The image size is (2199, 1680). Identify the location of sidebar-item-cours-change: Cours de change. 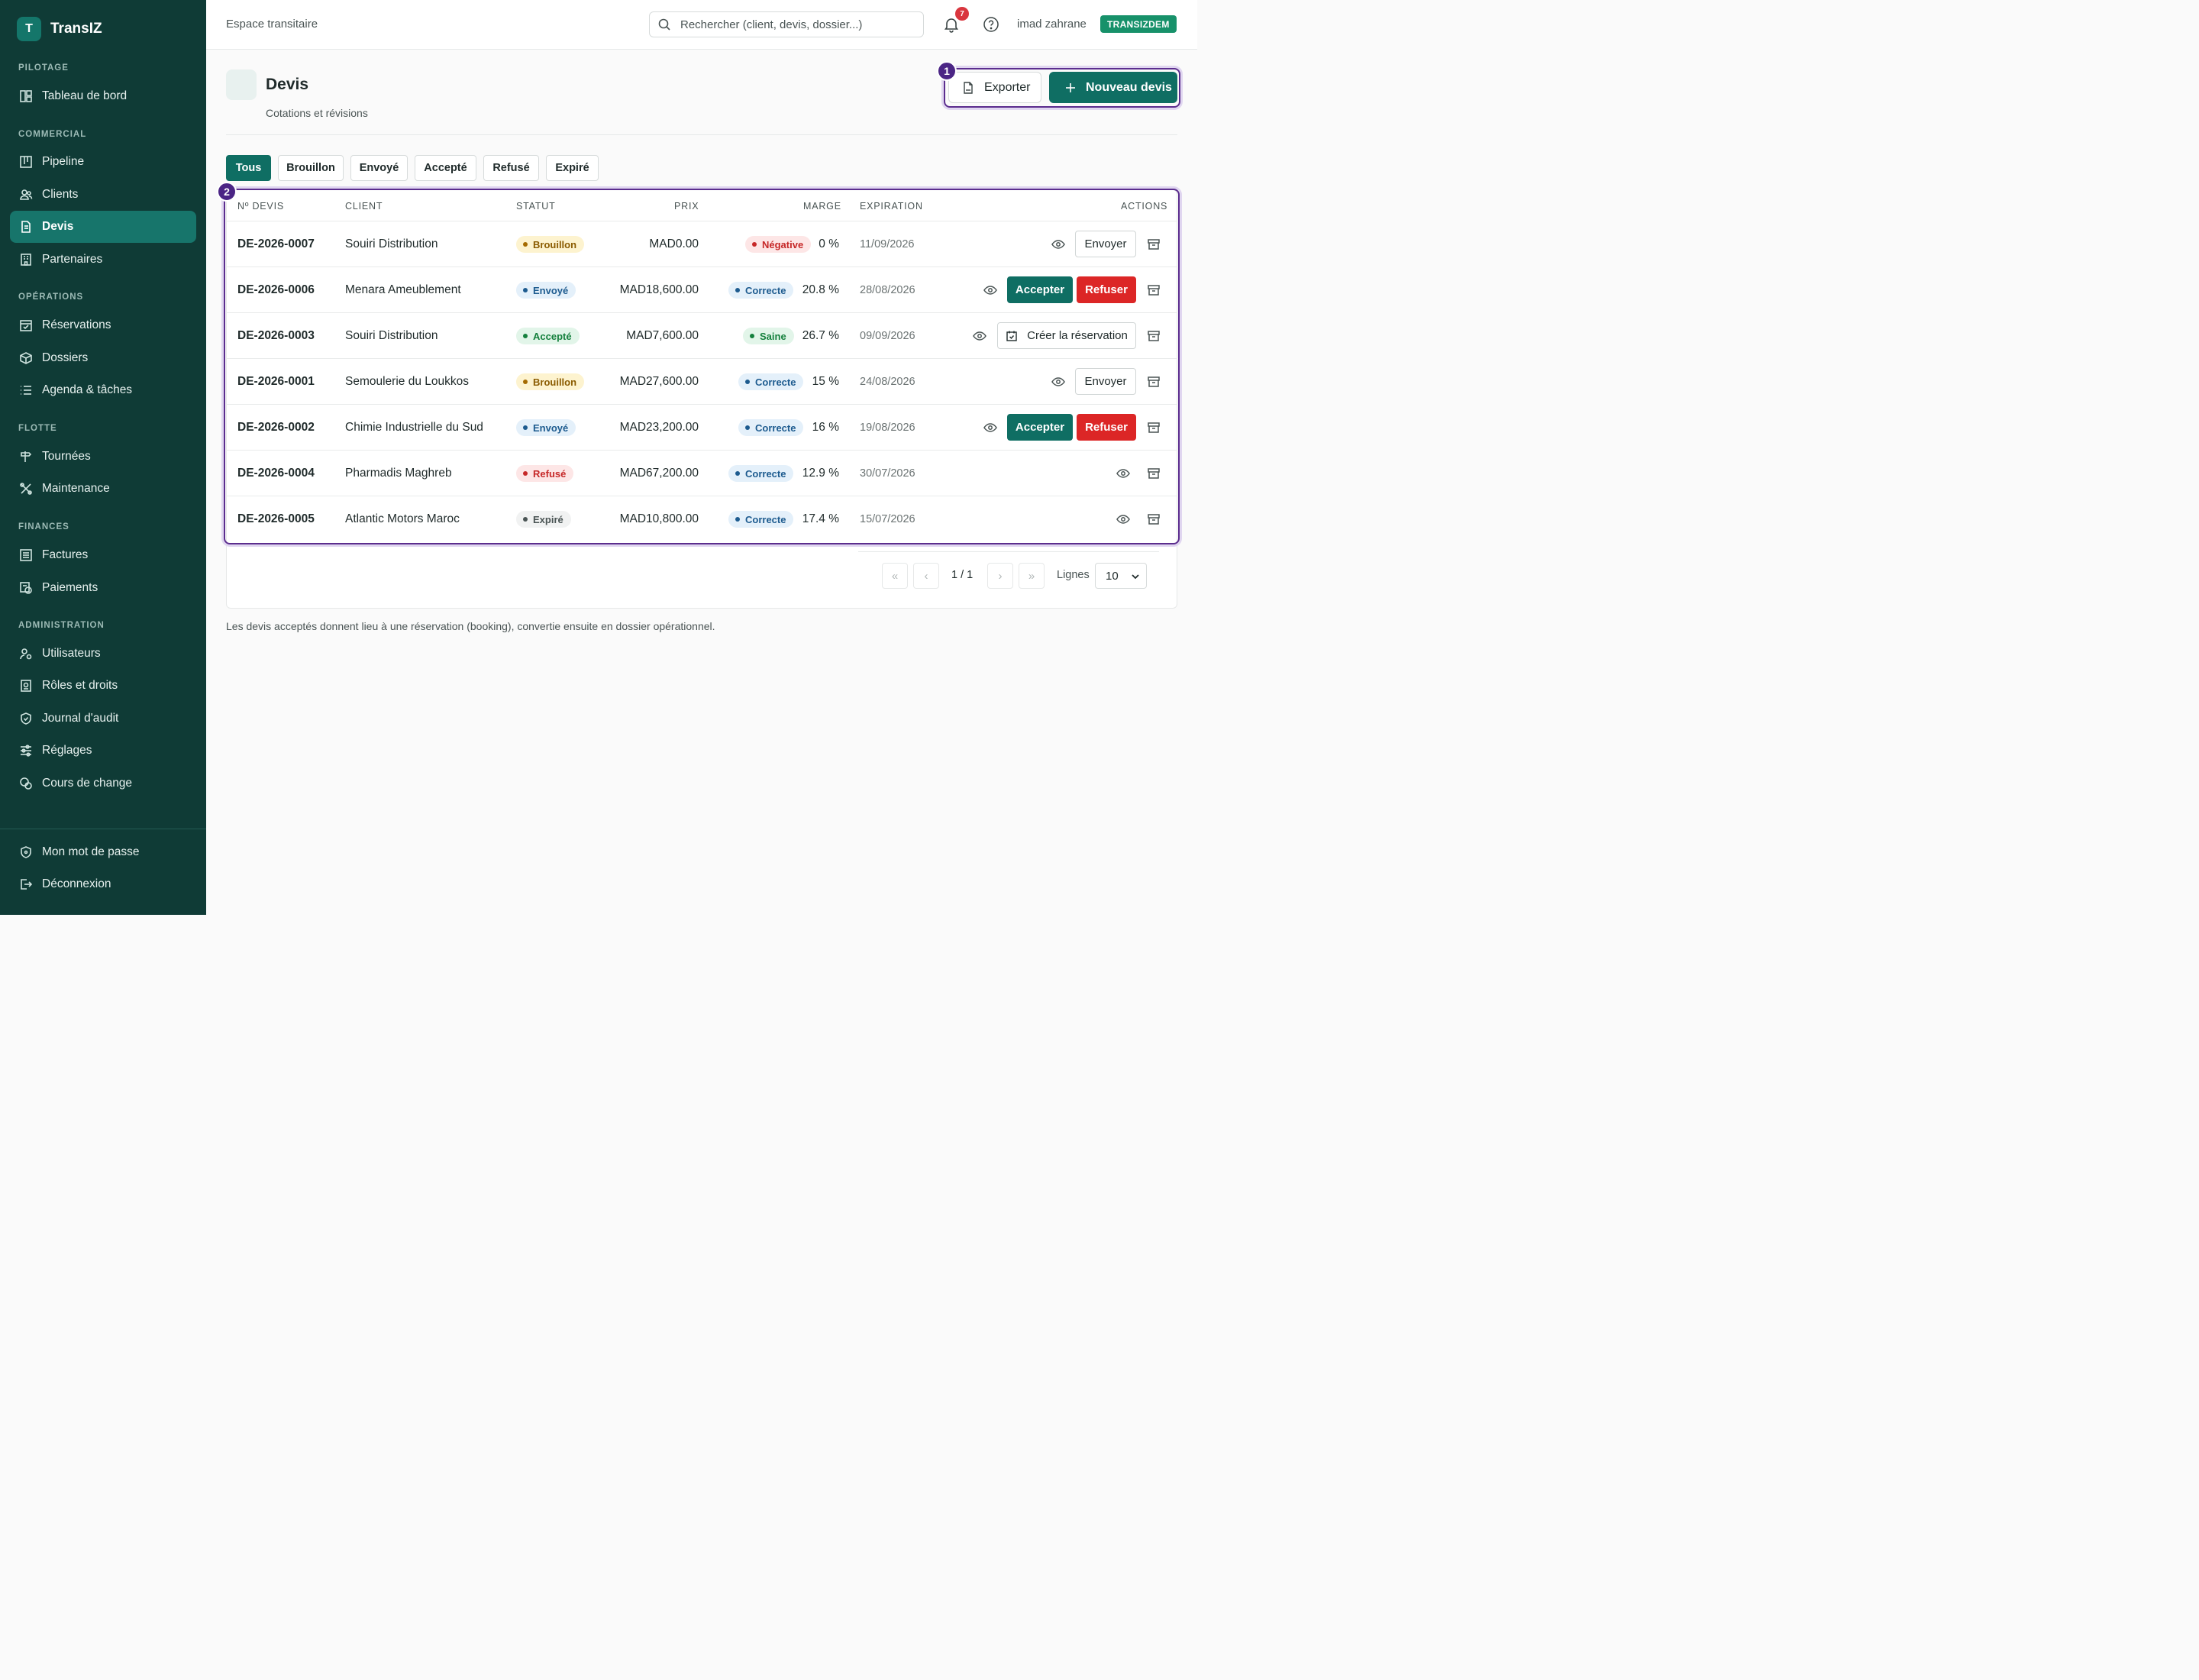
(103, 784).